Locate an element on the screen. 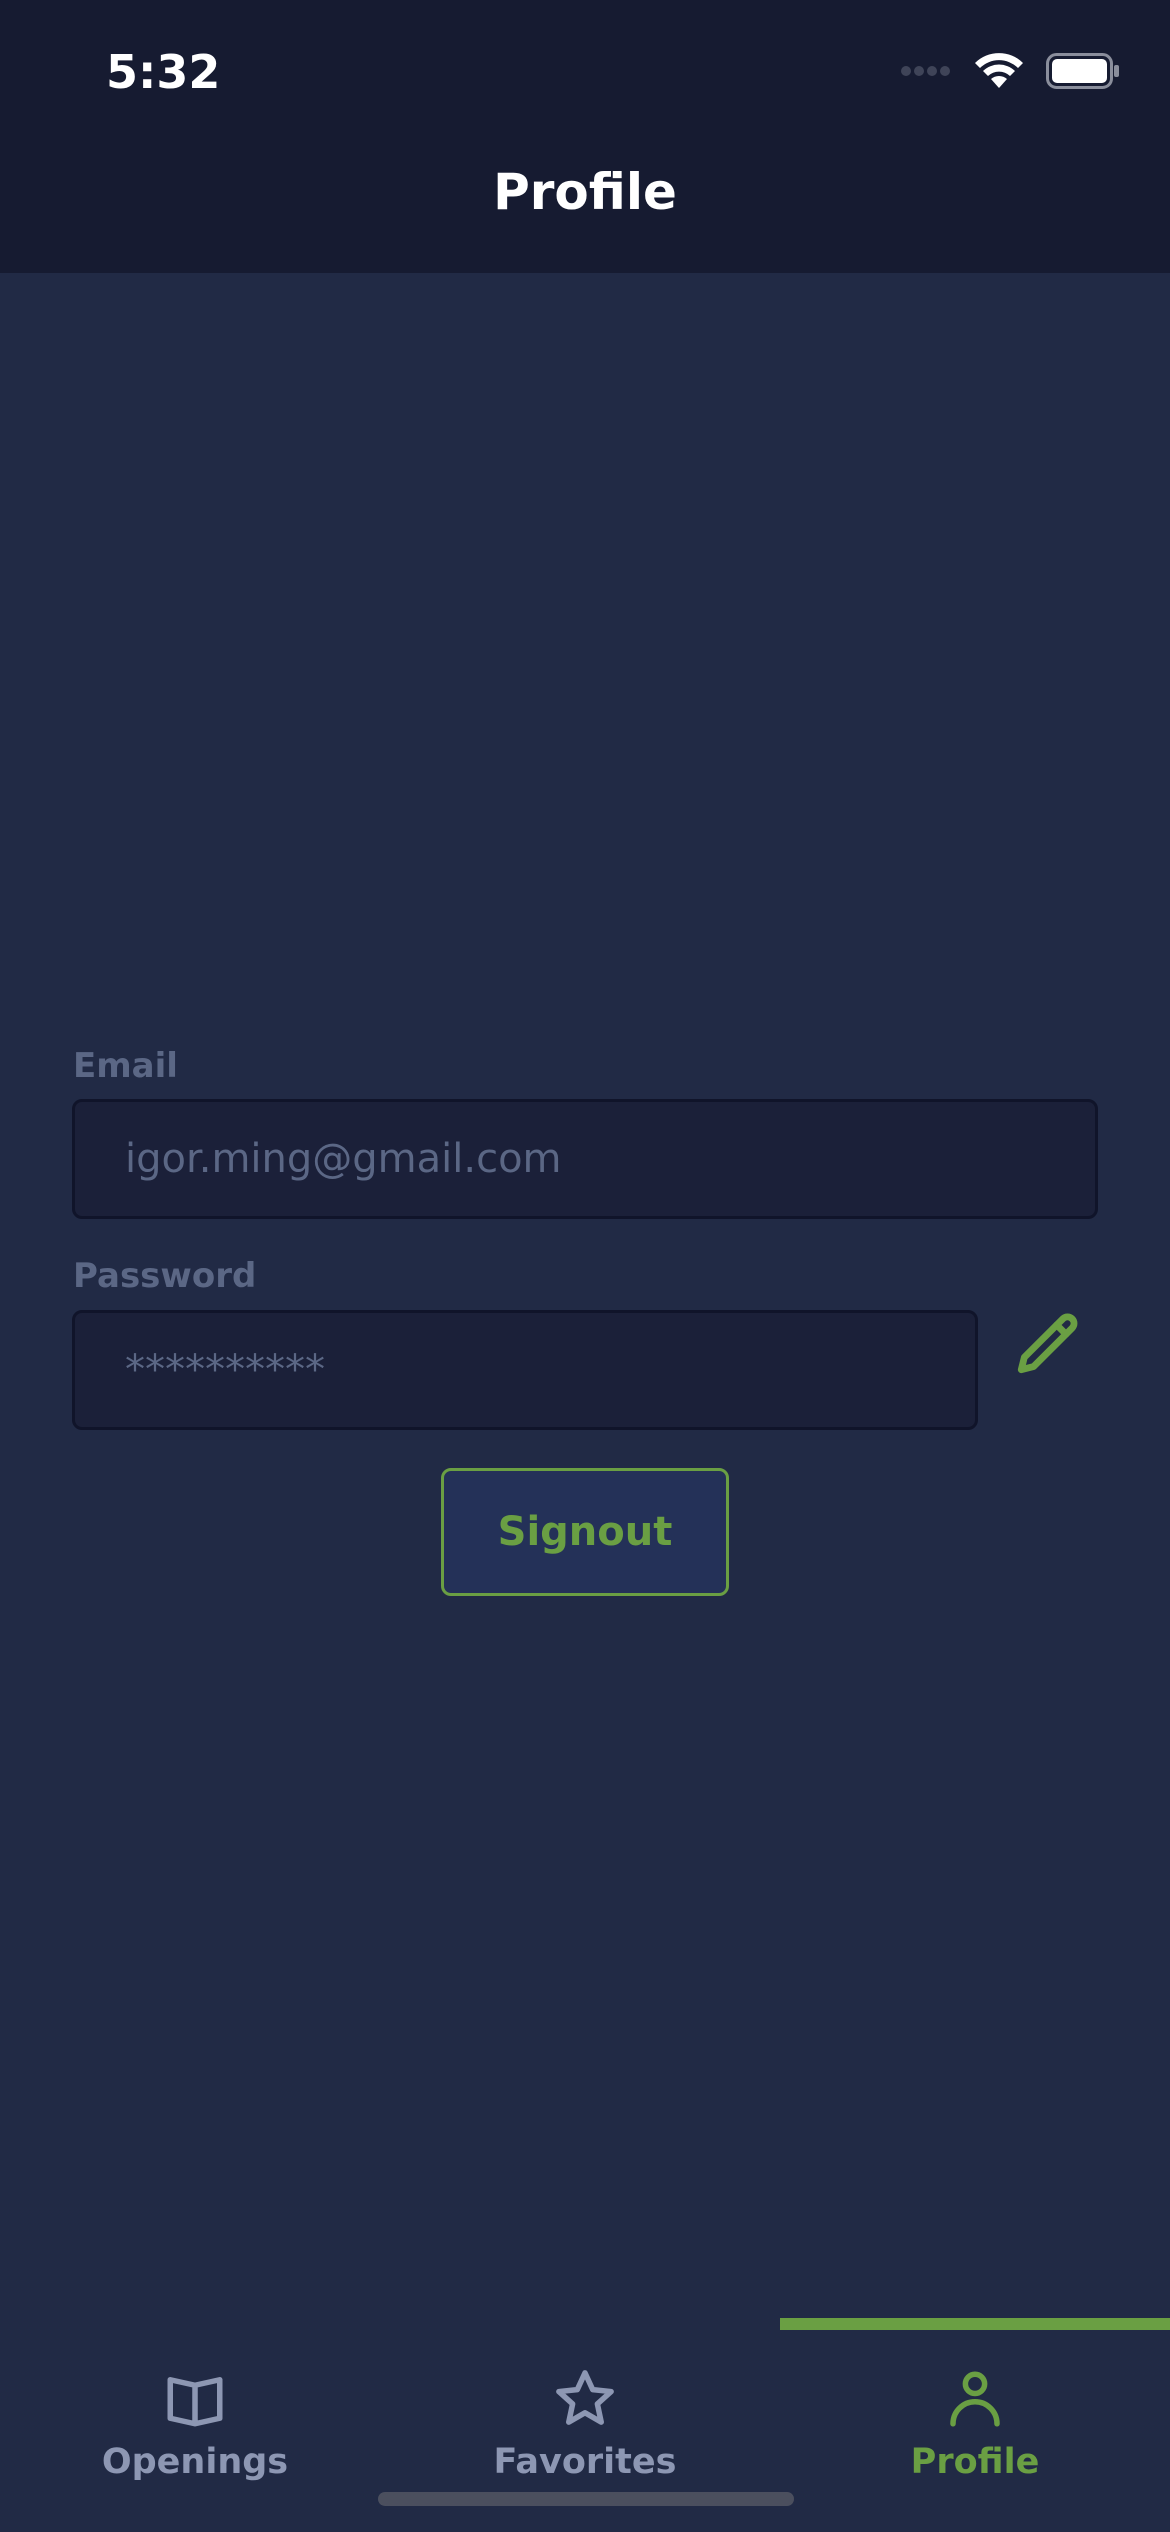  nav-header: Profile is located at coordinates (585, 211).